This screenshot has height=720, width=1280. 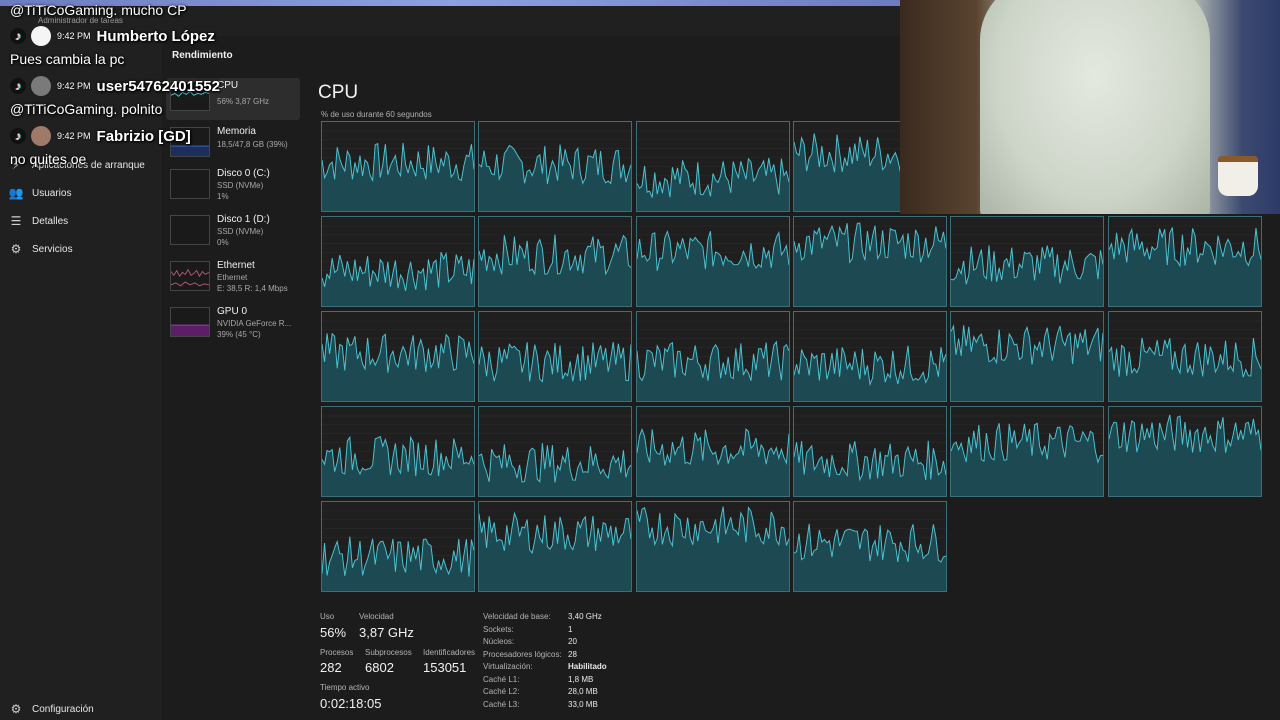 I want to click on spec-key: Caché L3:, so click(x=501, y=704).